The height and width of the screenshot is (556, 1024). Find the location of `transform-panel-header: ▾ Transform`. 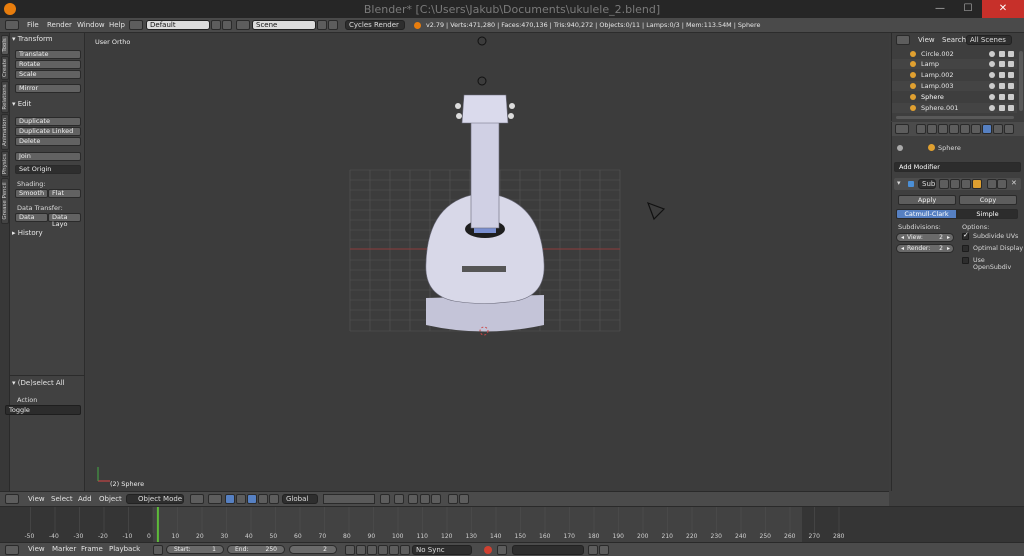

transform-panel-header: ▾ Transform is located at coordinates (47, 39).